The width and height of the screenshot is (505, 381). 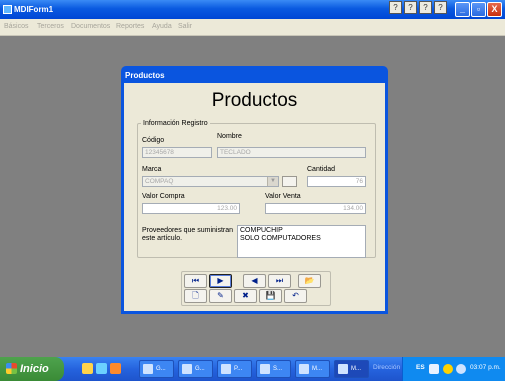 What do you see at coordinates (485, 367) in the screenshot?
I see `clock: 03:07 p.m.` at bounding box center [485, 367].